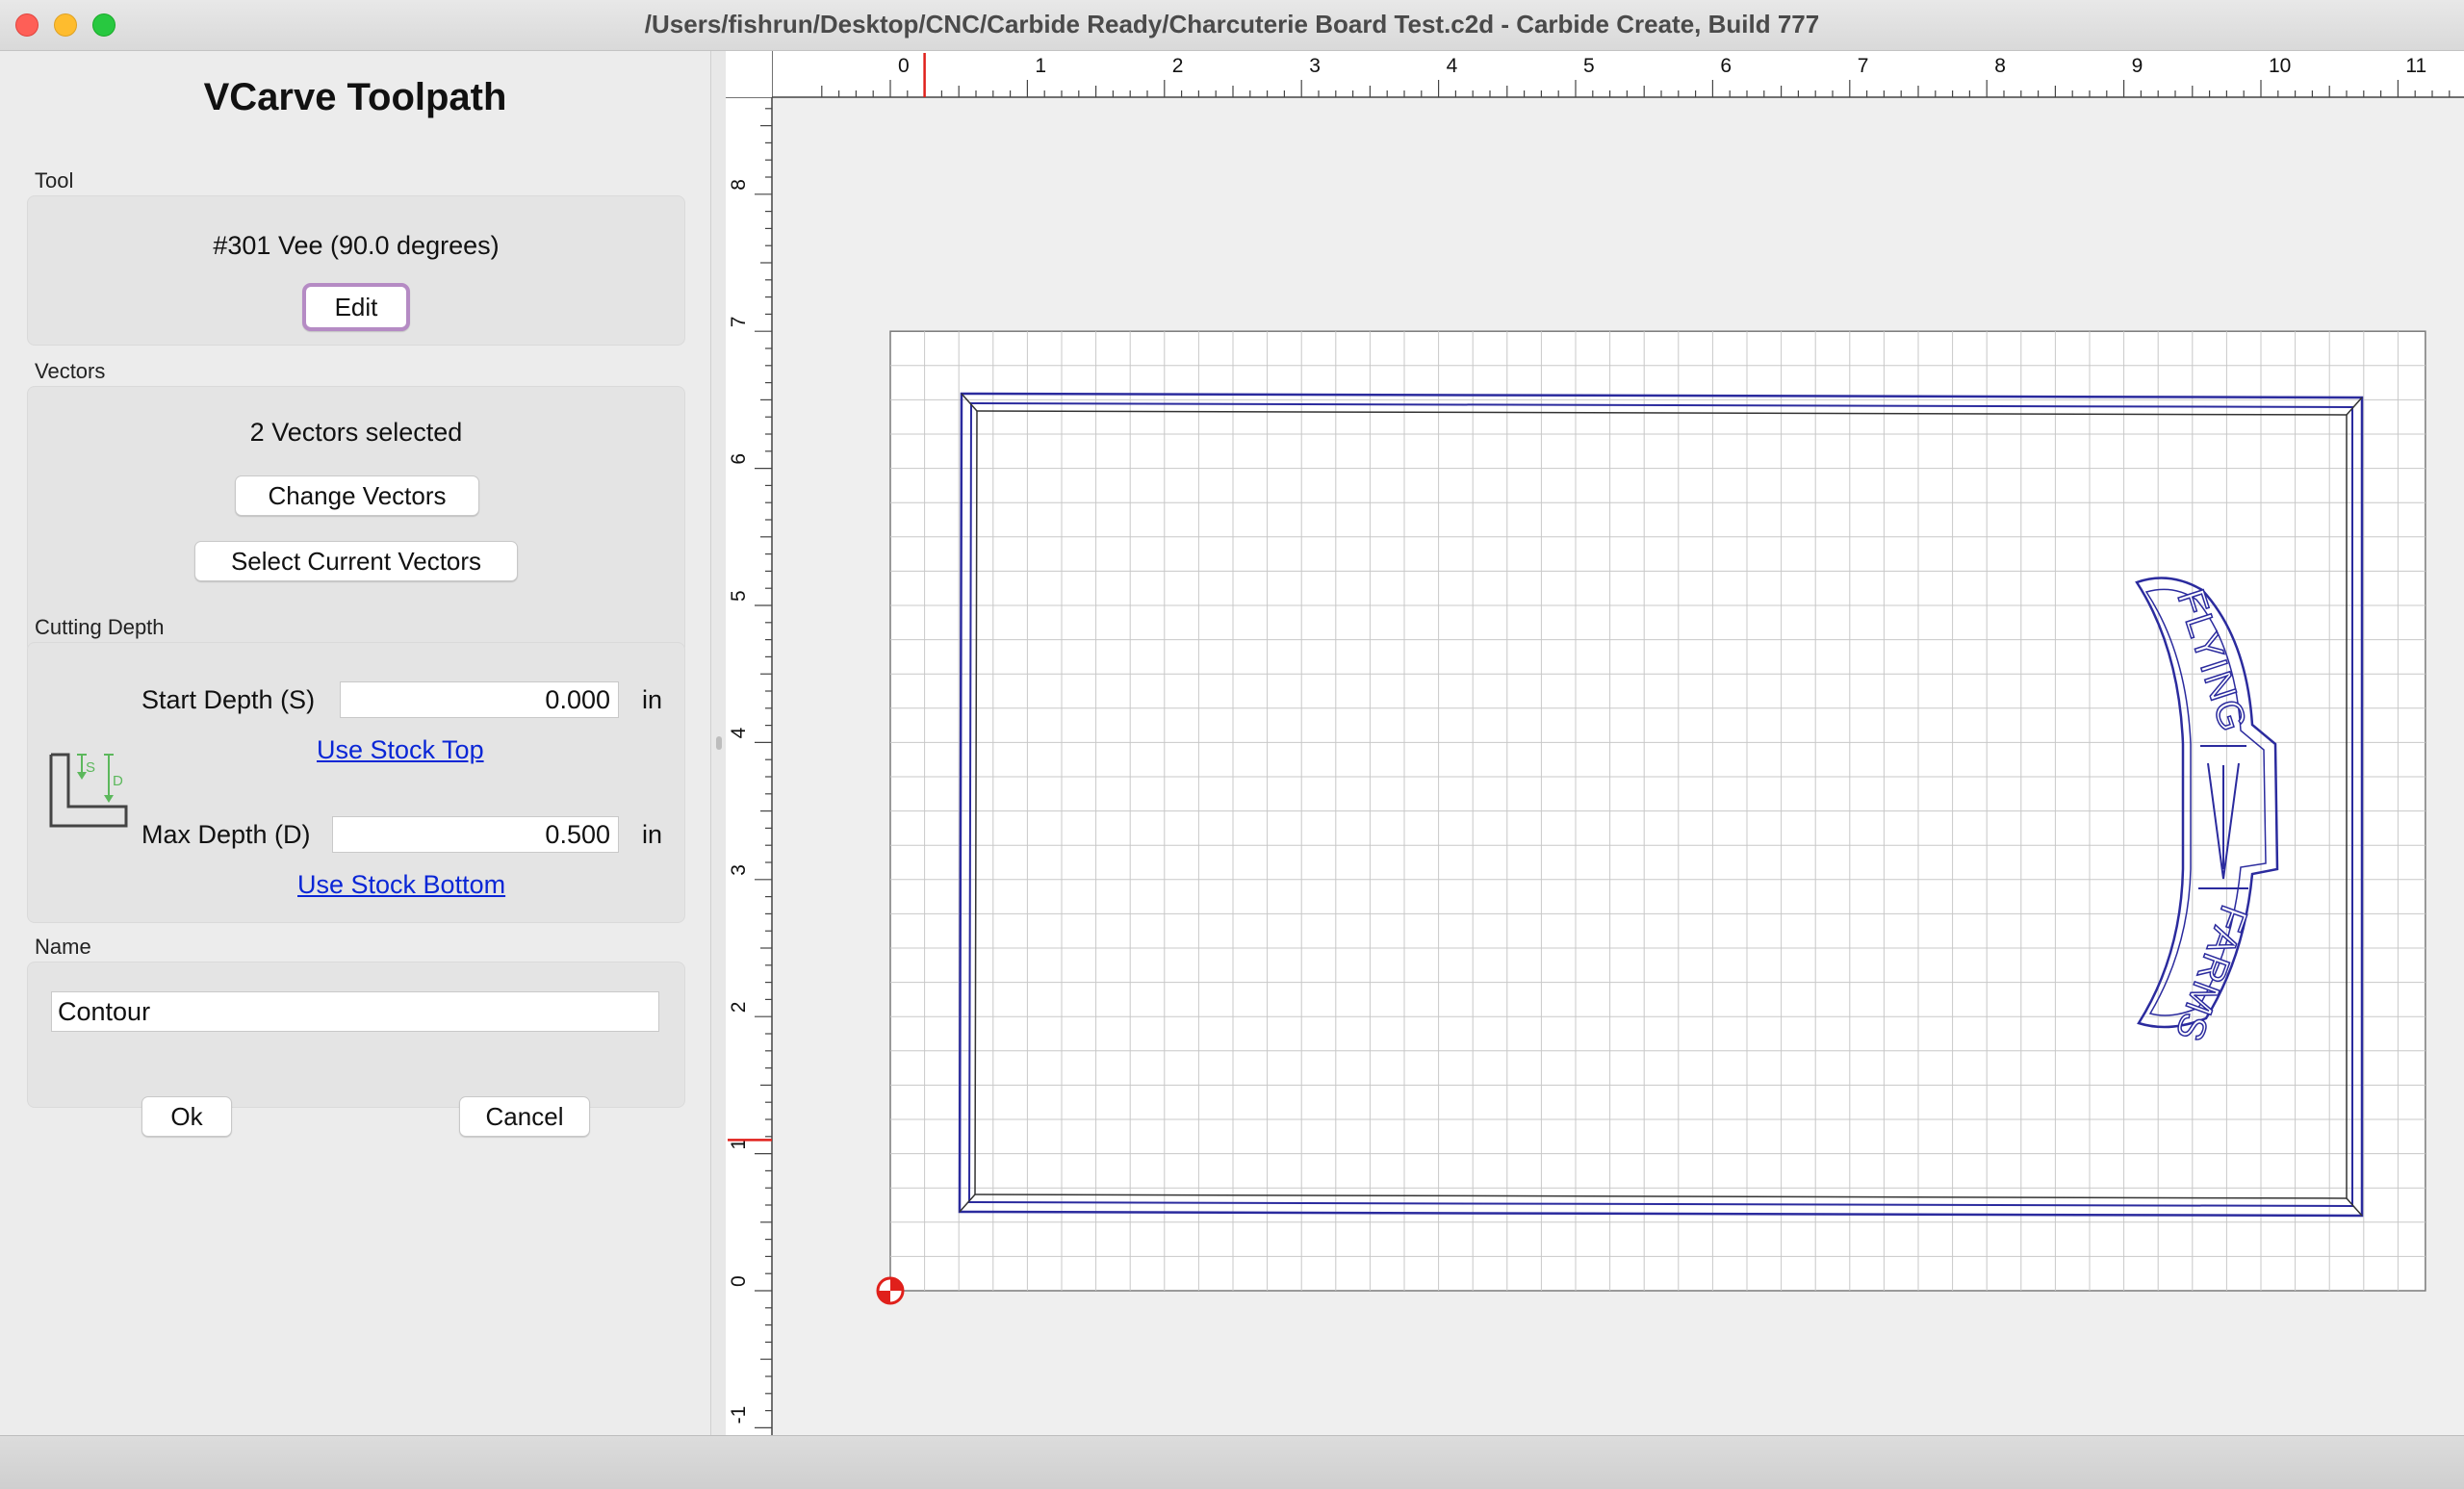  What do you see at coordinates (1452, 66) in the screenshot?
I see `top-ruler-label: 4` at bounding box center [1452, 66].